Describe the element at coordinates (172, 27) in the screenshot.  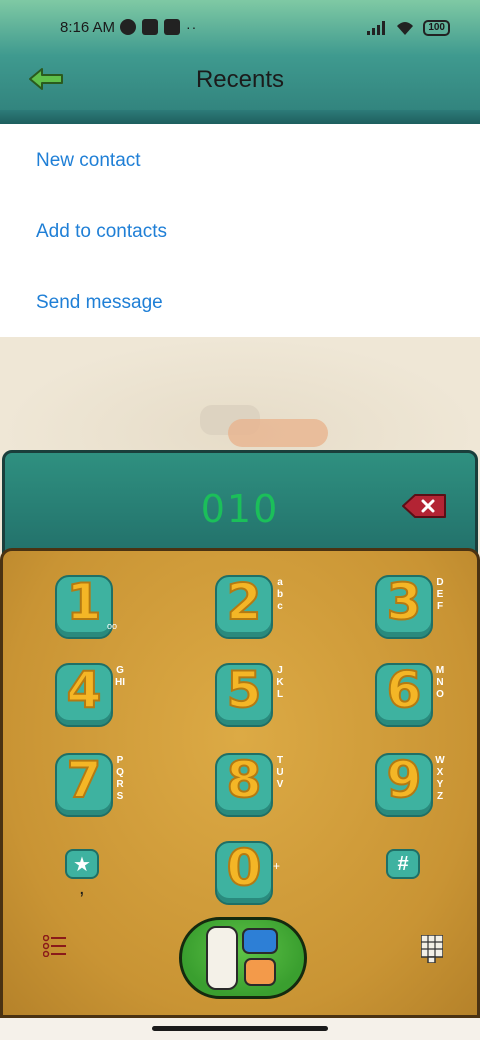
I see `upload-notification-icon` at that location.